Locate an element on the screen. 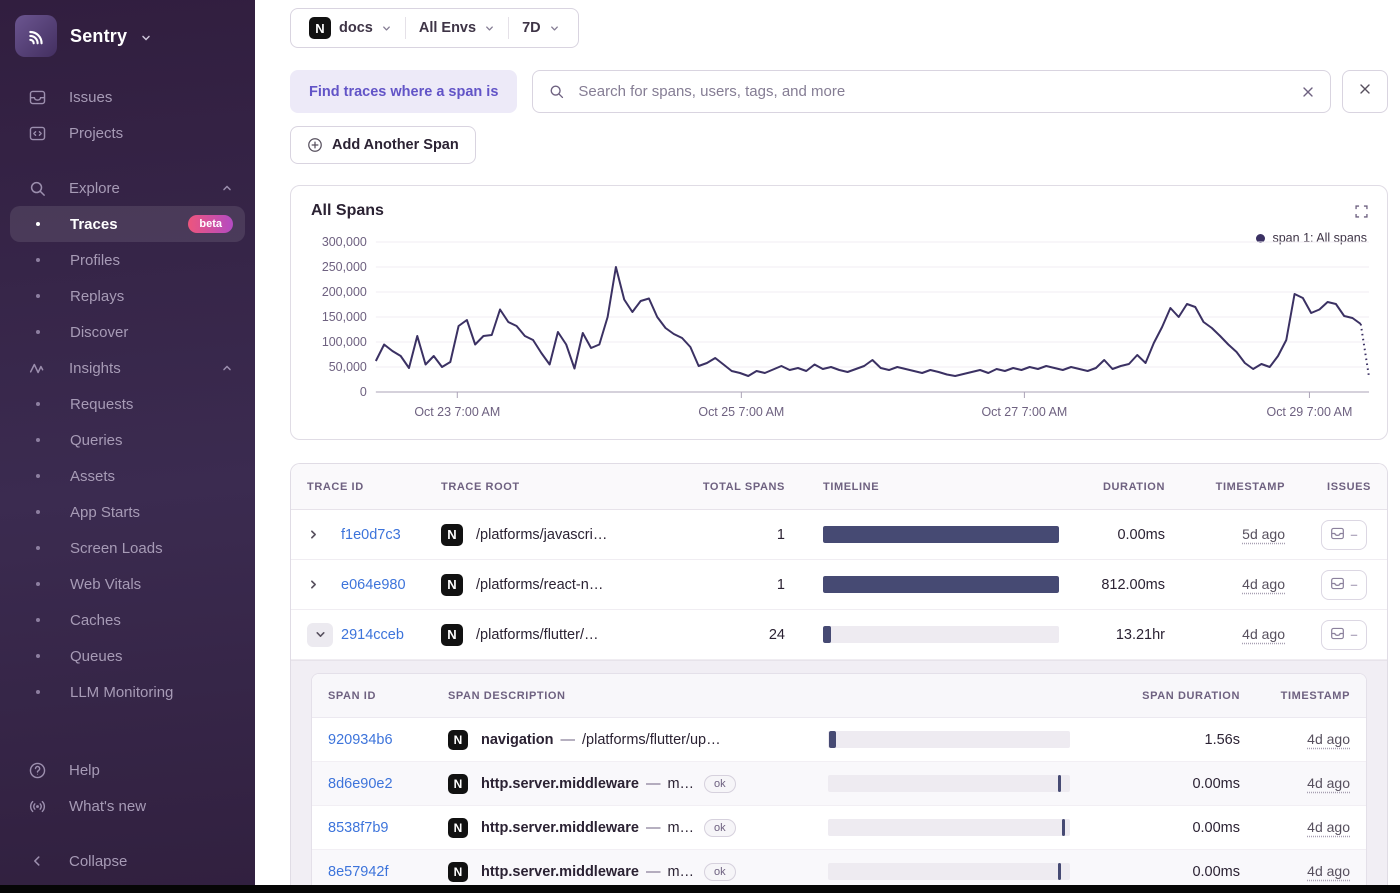 The width and height of the screenshot is (1400, 893). sidebar-item-profiles: Profiles is located at coordinates (127, 260).